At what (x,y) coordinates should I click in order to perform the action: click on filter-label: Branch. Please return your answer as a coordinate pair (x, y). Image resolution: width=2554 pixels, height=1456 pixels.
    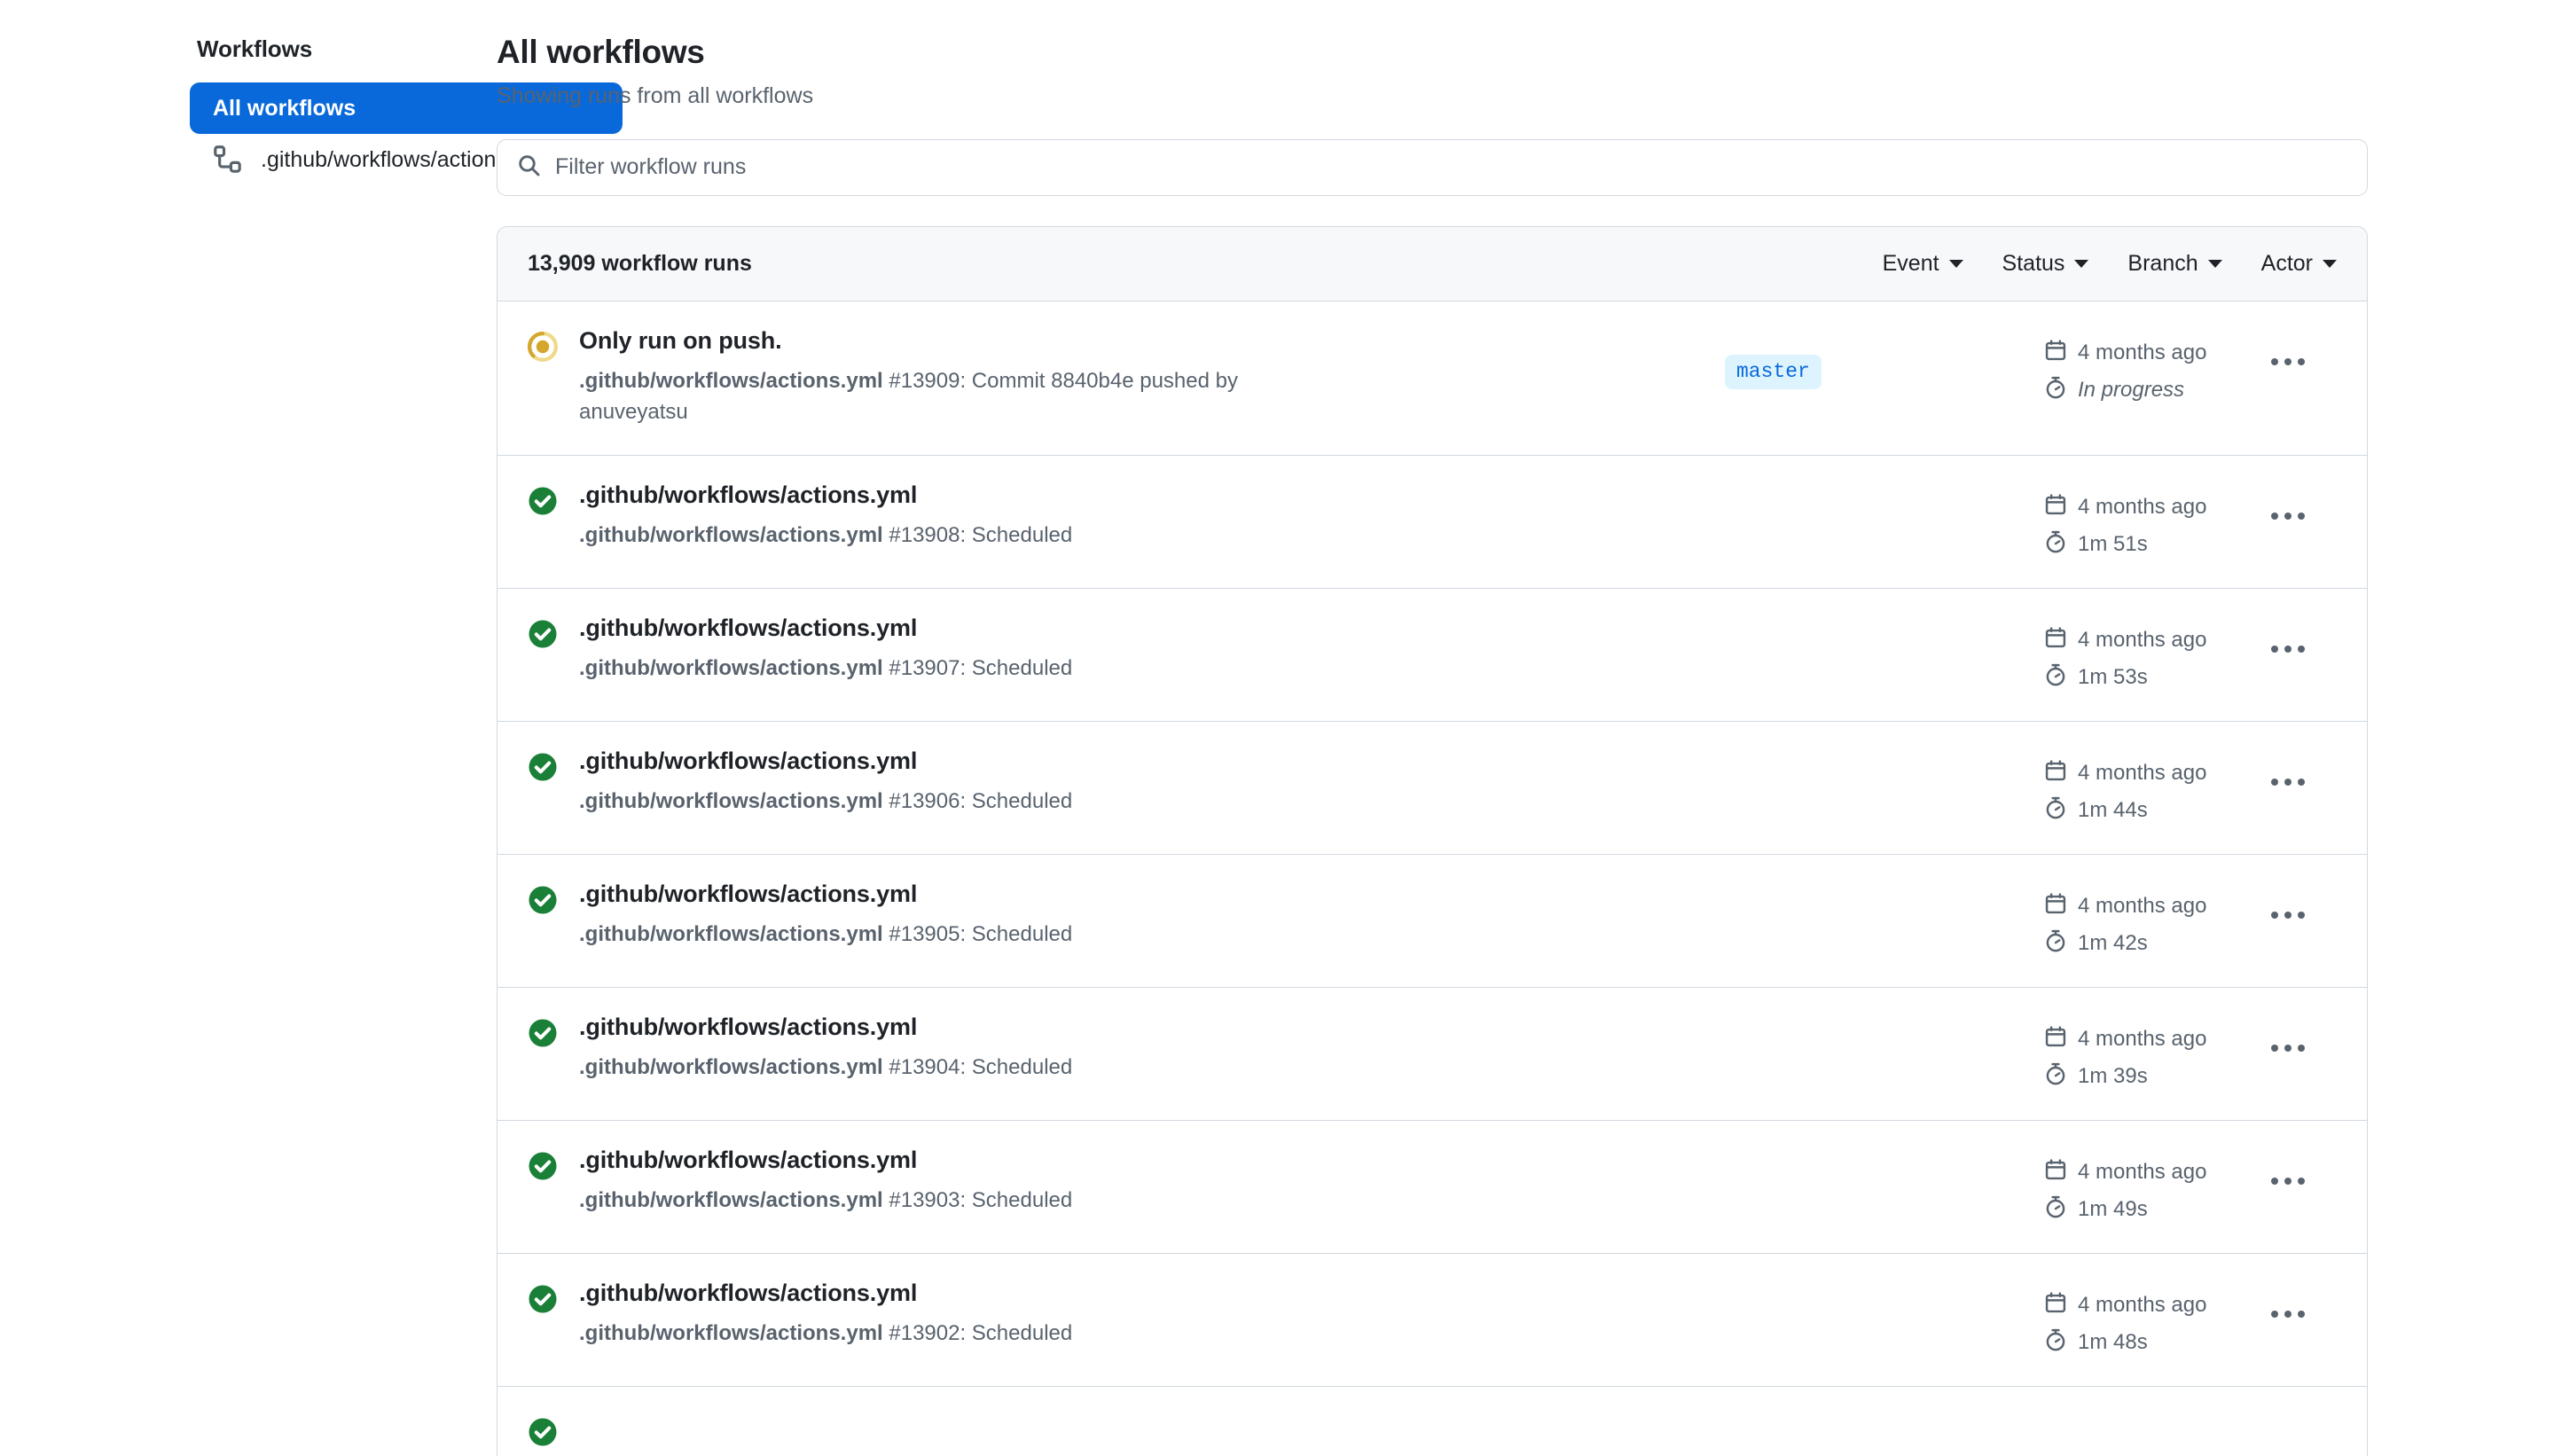
    Looking at the image, I should click on (2162, 263).